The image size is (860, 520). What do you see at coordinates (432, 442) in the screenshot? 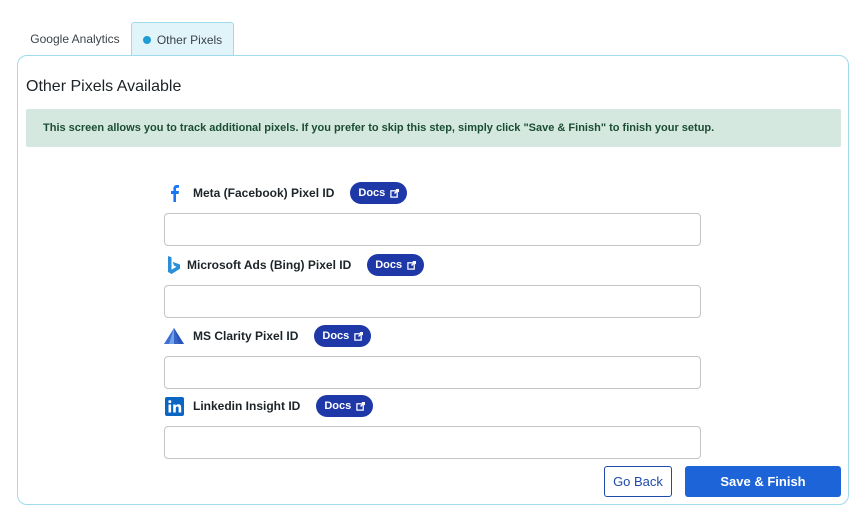
I see `linkedin-insight-input` at bounding box center [432, 442].